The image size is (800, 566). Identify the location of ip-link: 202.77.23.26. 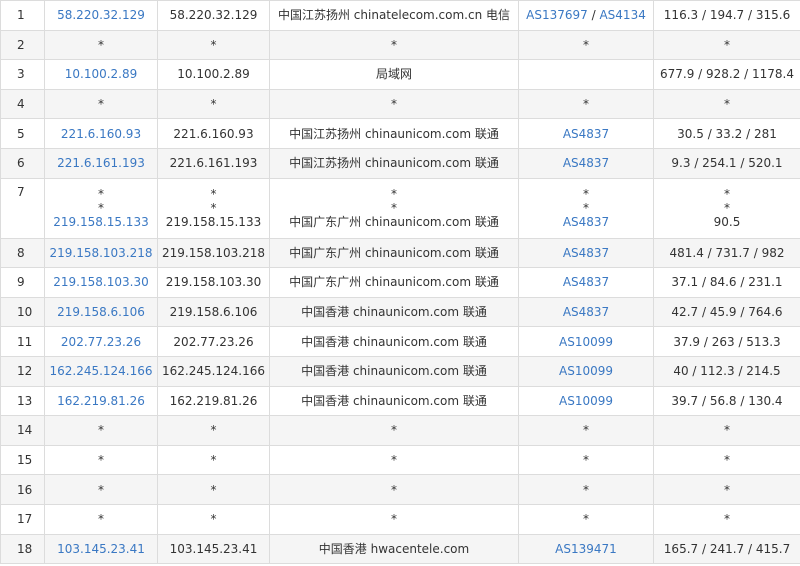
(101, 342).